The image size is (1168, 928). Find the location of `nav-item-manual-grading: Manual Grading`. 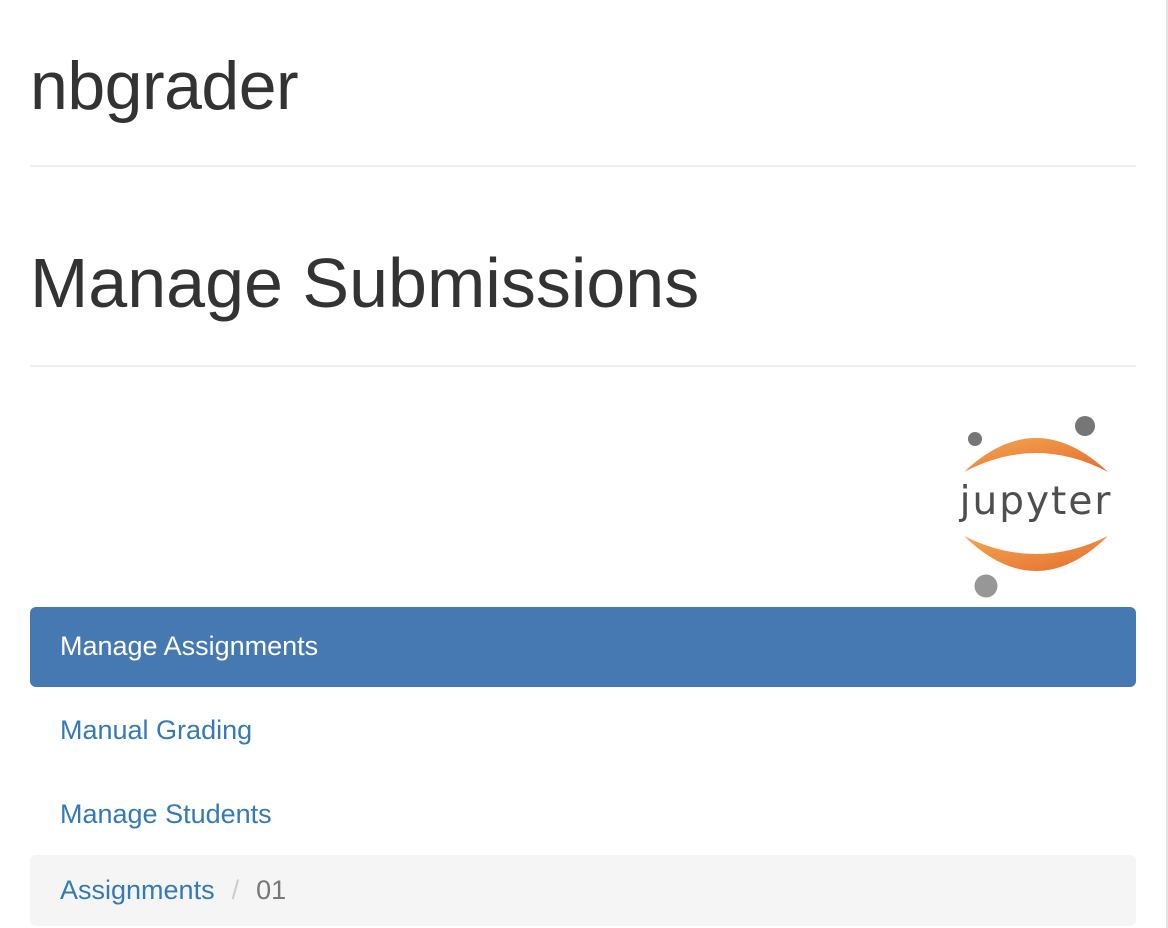

nav-item-manual-grading: Manual Grading is located at coordinates (583, 731).